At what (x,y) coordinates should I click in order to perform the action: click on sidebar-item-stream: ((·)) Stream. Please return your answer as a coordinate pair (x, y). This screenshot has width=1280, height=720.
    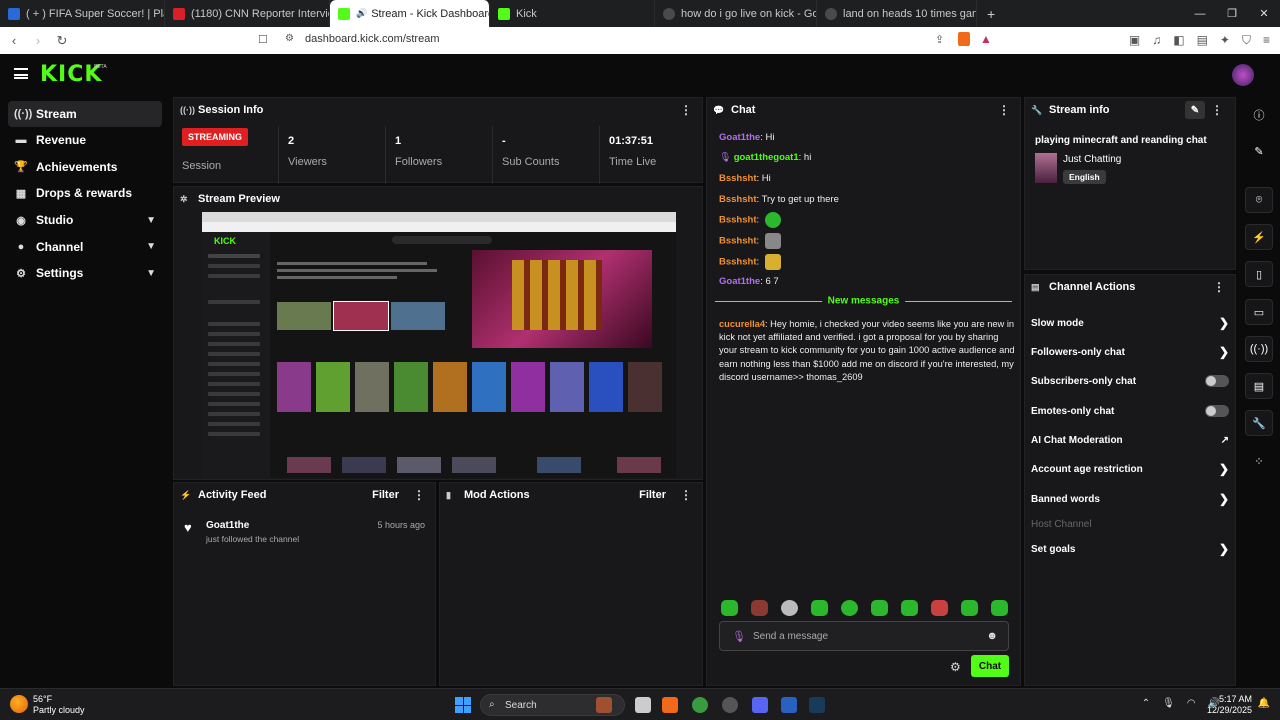
    Looking at the image, I should click on (85, 114).